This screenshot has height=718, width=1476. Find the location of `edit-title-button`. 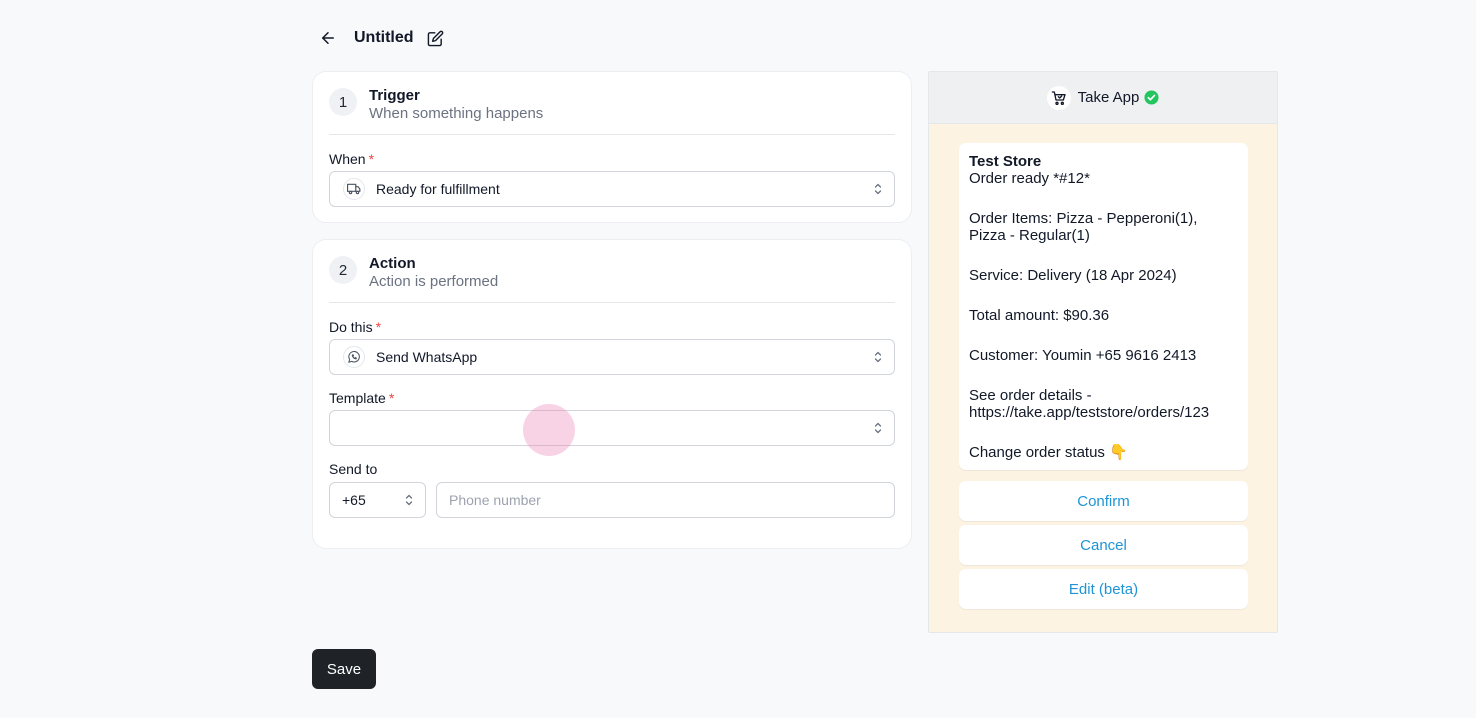

edit-title-button is located at coordinates (436, 38).